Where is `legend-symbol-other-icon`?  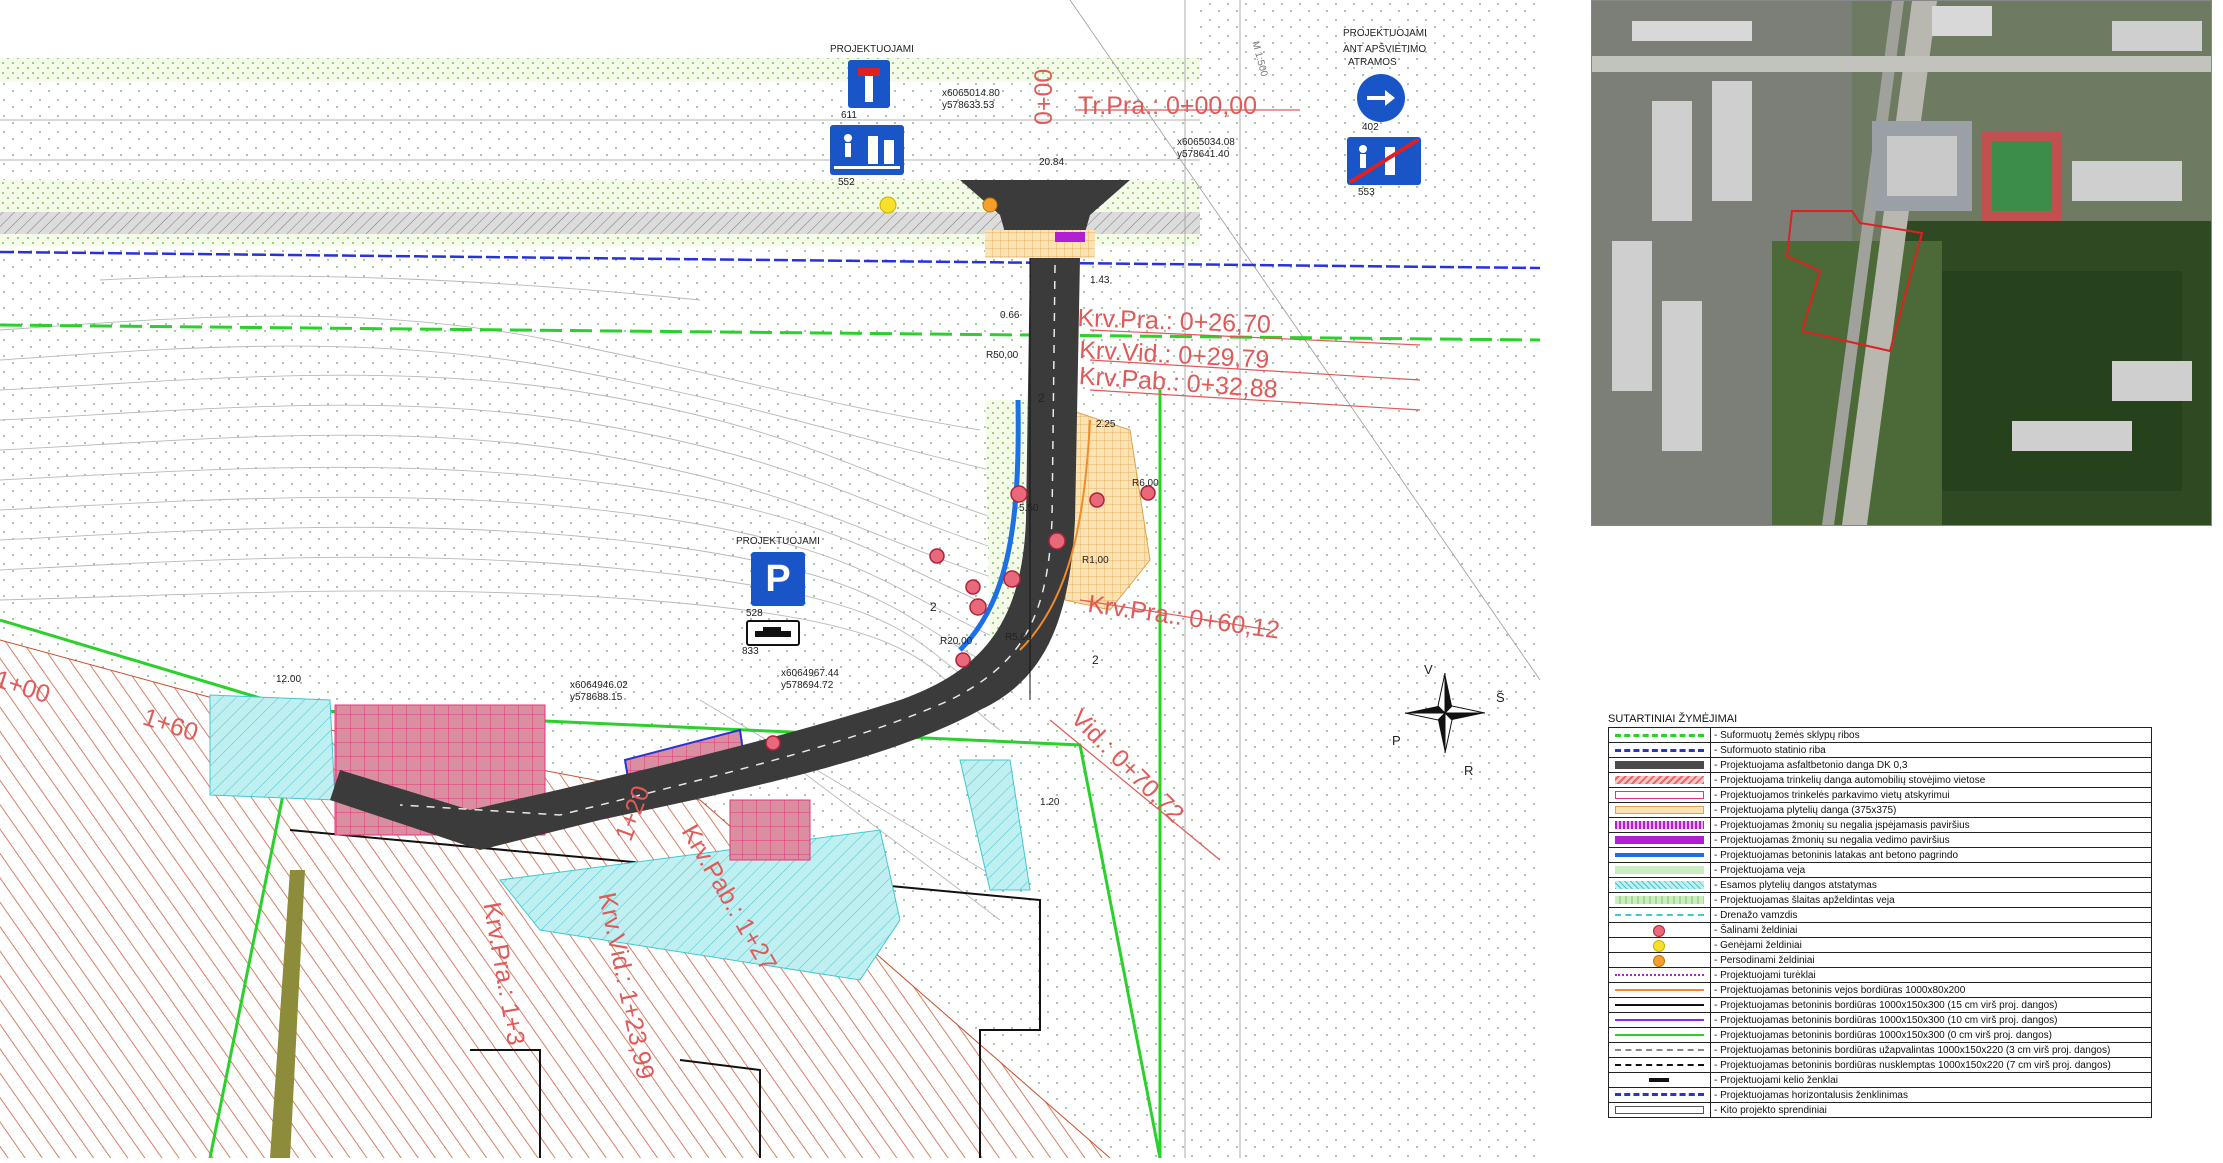
legend-symbol-other-icon is located at coordinates (1659, 1110).